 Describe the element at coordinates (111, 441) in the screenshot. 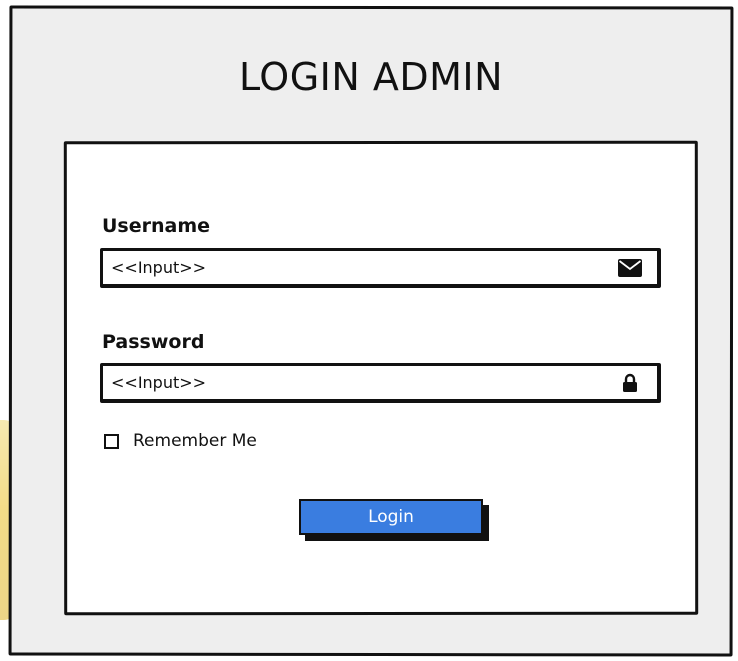

I see `remember-me-checkbox` at that location.